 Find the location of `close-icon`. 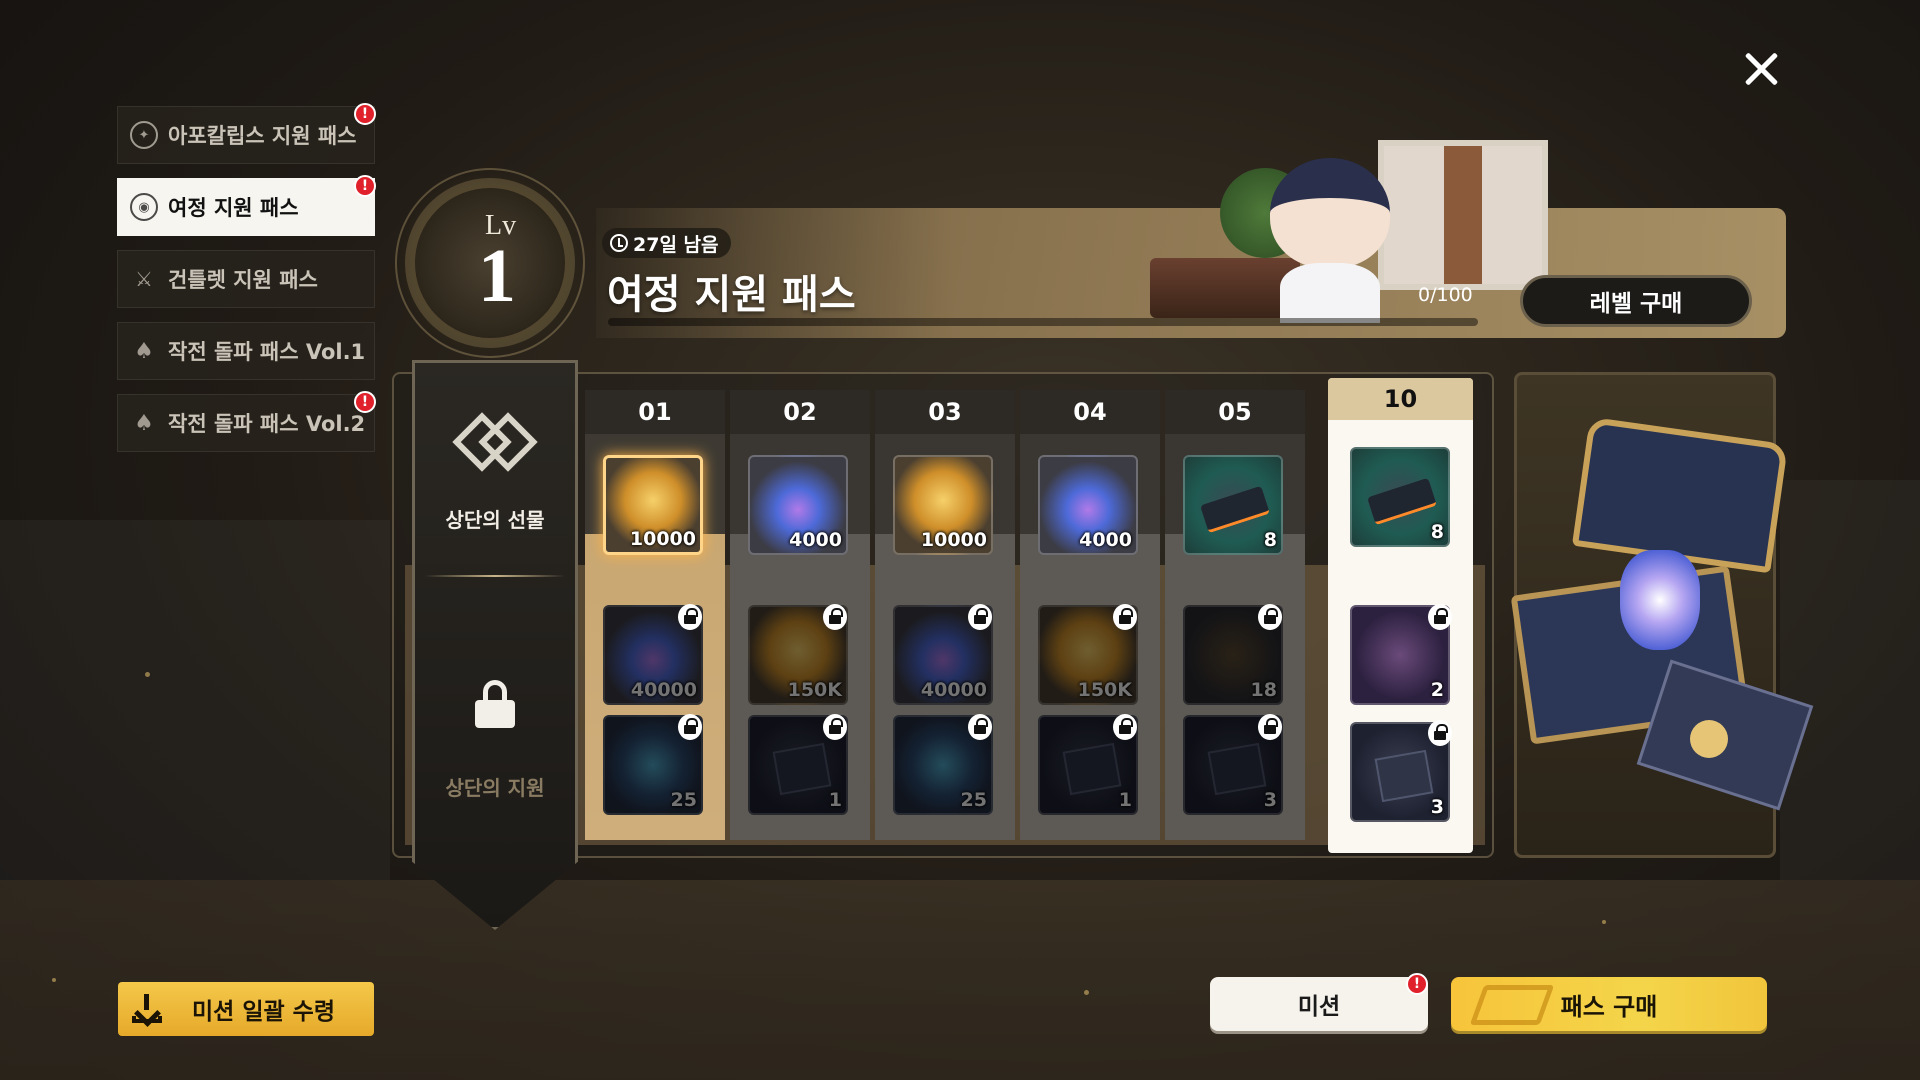

close-icon is located at coordinates (1761, 69).